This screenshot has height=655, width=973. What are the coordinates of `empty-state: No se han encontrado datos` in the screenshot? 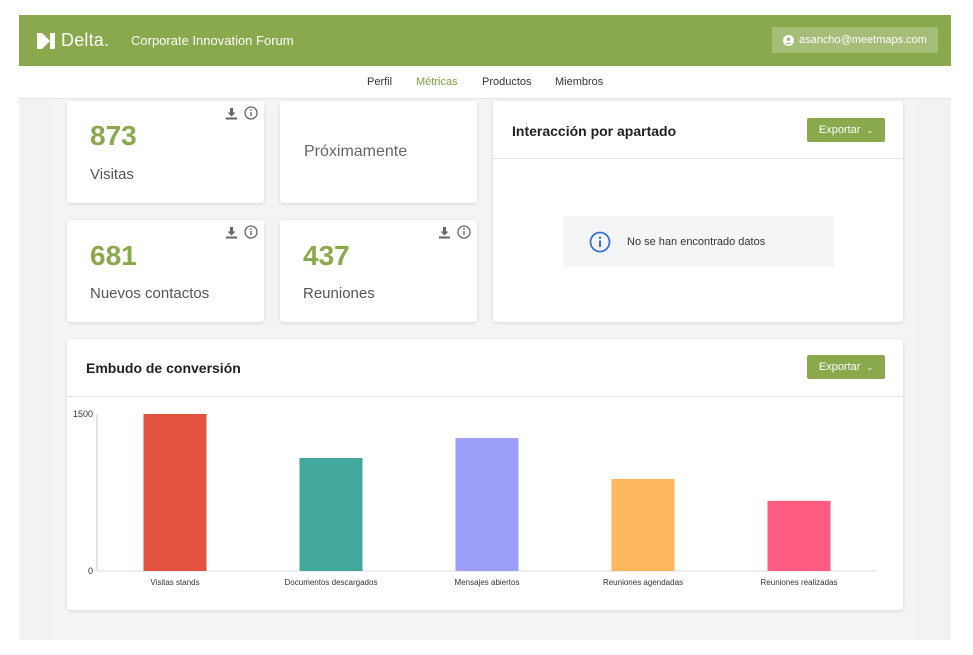 It's located at (698, 241).